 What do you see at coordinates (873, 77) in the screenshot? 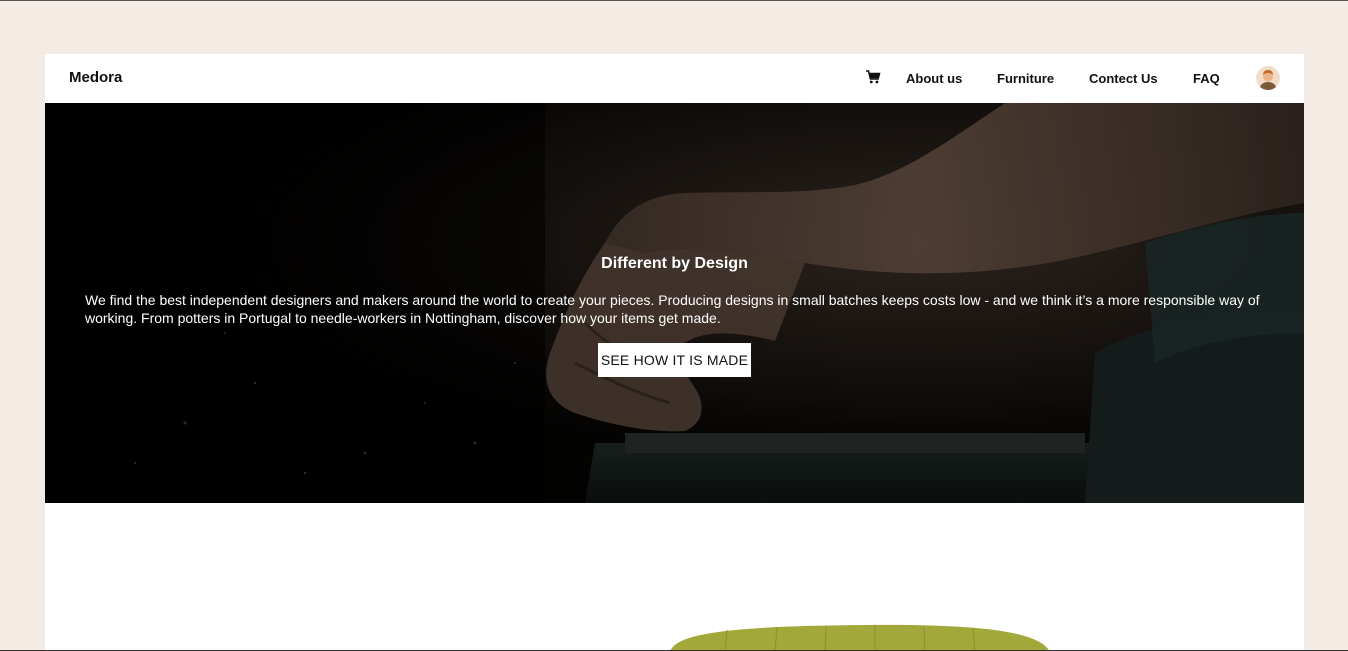
I see `shopping-cart-icon` at bounding box center [873, 77].